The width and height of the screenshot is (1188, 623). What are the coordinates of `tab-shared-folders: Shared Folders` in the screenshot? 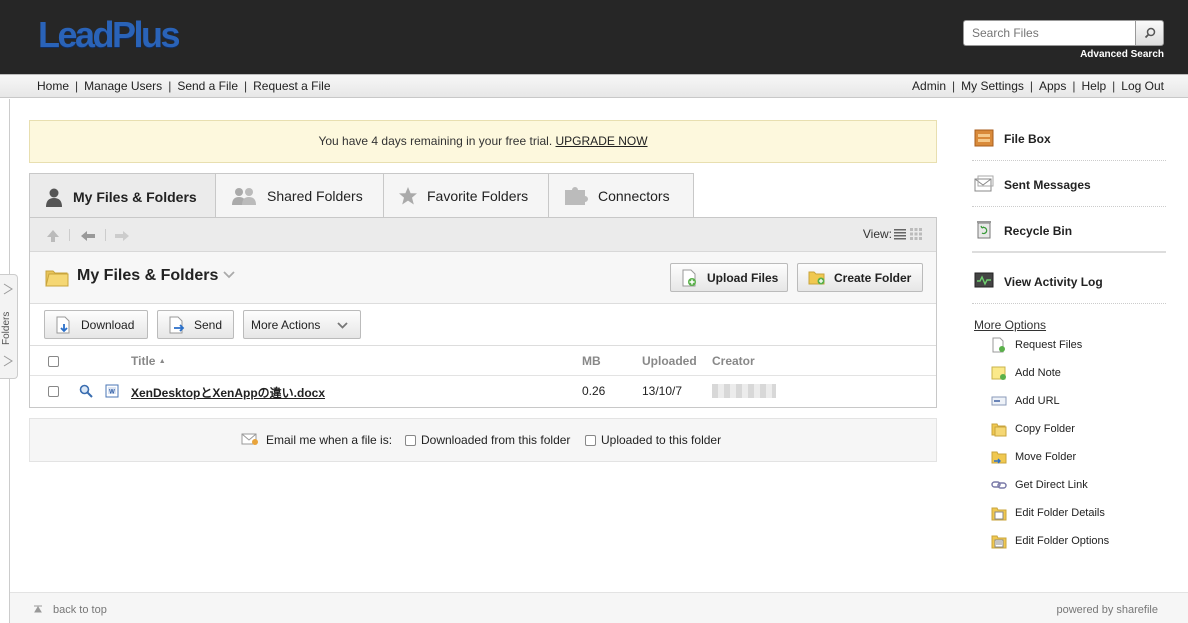 It's located at (299, 195).